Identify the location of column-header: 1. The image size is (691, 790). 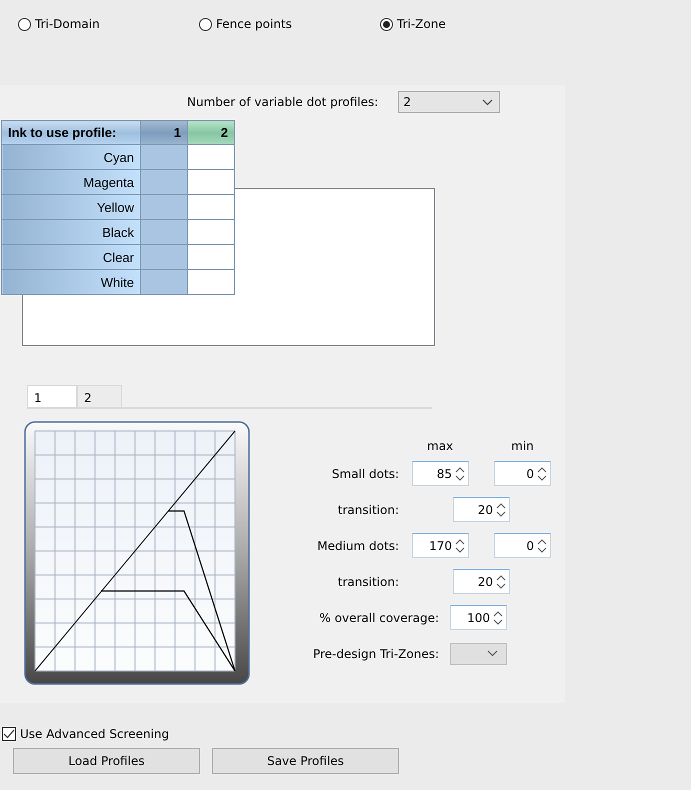
(164, 132).